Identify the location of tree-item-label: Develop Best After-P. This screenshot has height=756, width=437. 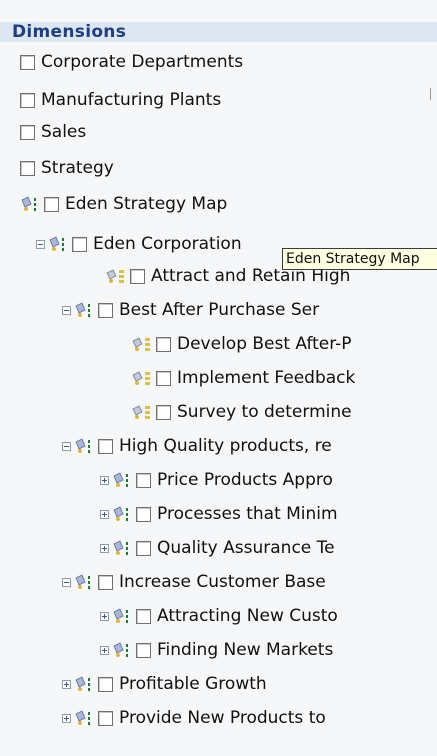
(264, 343).